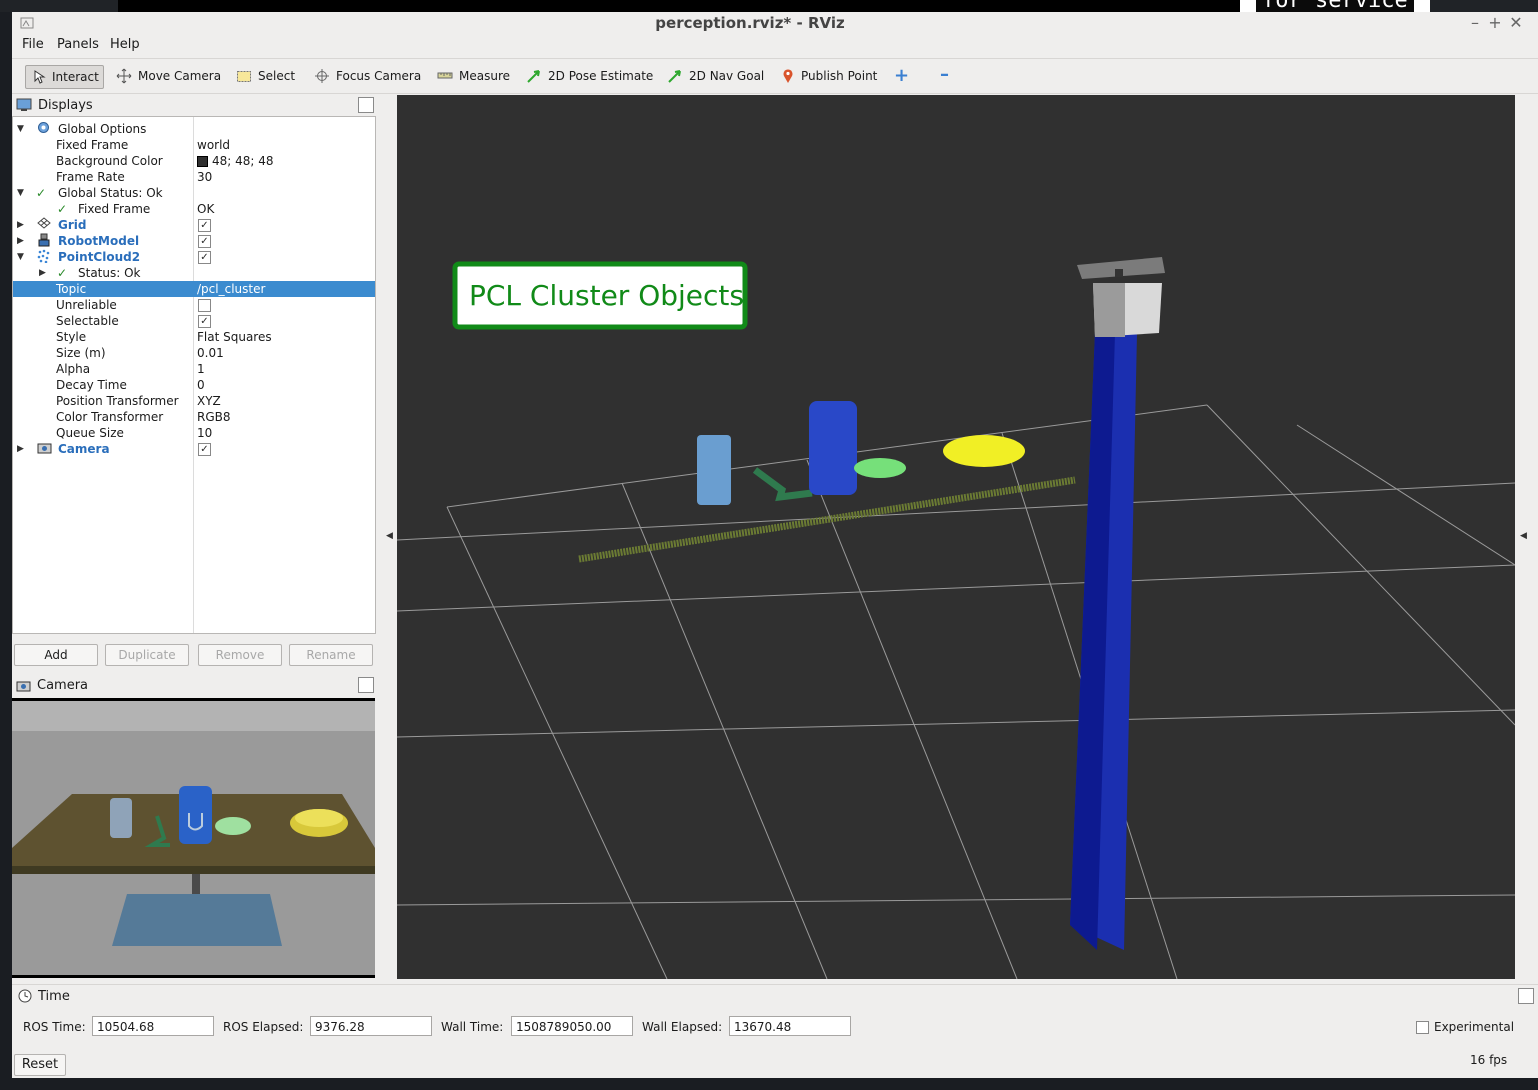 Image resolution: width=1538 pixels, height=1090 pixels. Describe the element at coordinates (880, 468) in the screenshot. I see `cluster-bowl-green` at that location.